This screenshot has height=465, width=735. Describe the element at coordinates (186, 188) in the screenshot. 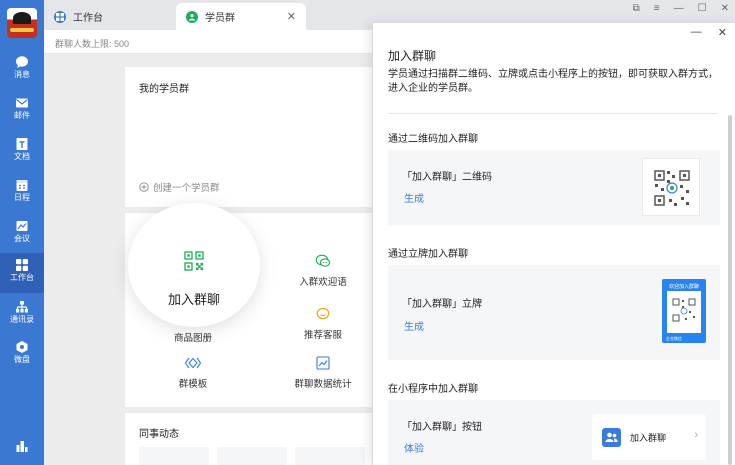

I see `create-group-label: 创建一个学员群` at that location.